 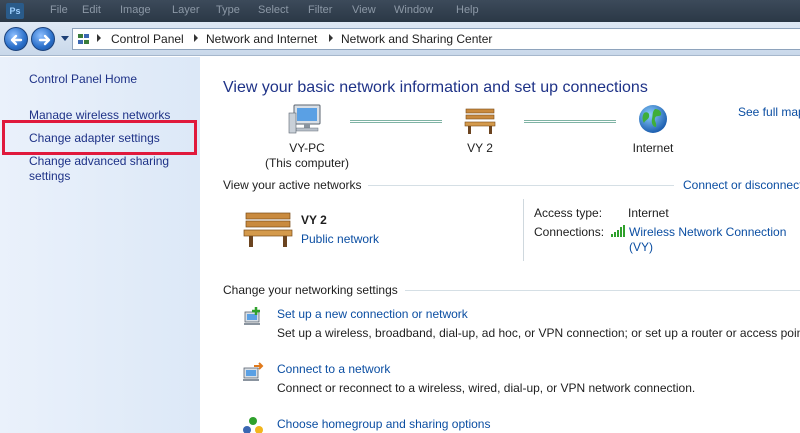 What do you see at coordinates (307, 163) in the screenshot?
I see `computer-subtitle: (This computer)` at bounding box center [307, 163].